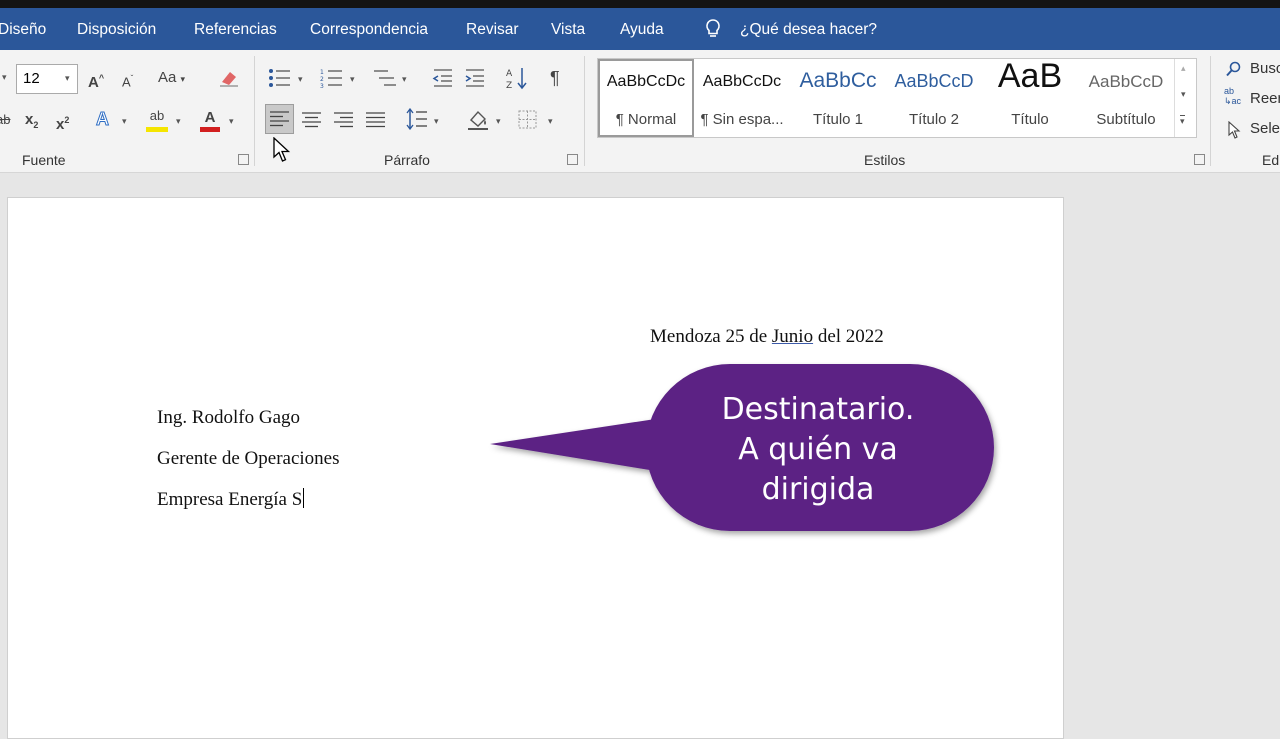 The image size is (1280, 739). I want to click on callout-line-2: A quién va, so click(818, 449).